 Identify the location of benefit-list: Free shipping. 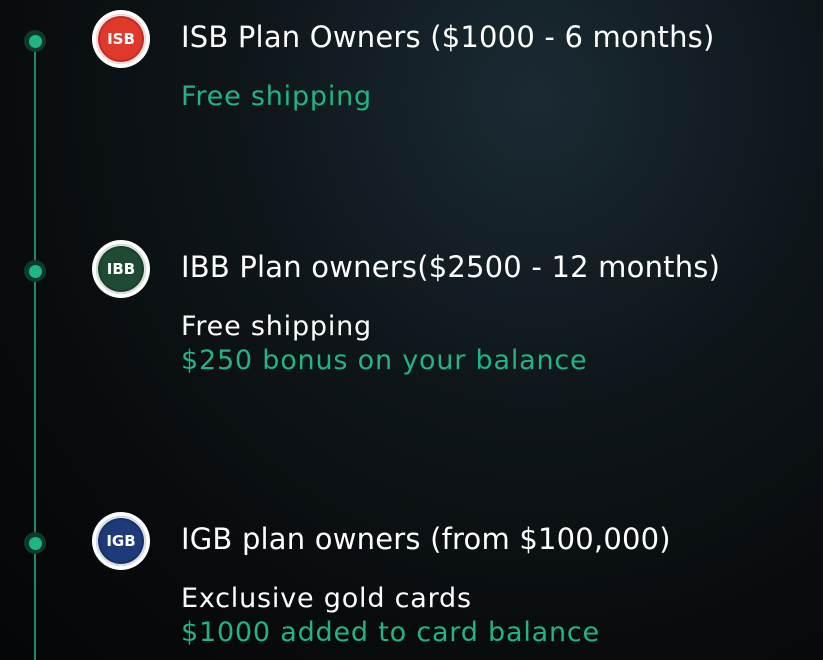
(276, 97).